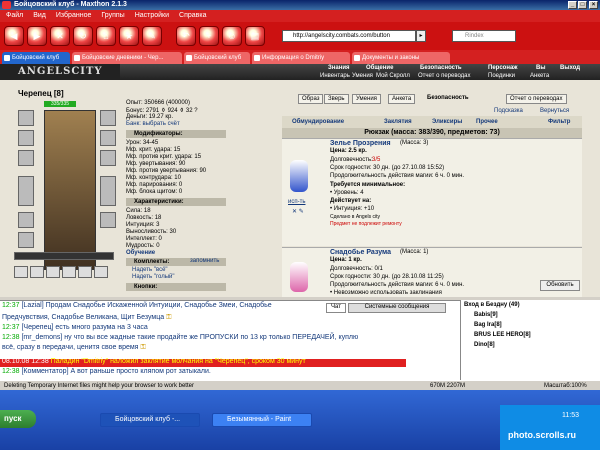 The image size is (600, 450). What do you see at coordinates (362, 76) in the screenshot?
I see `nav-skills: Умения` at bounding box center [362, 76].